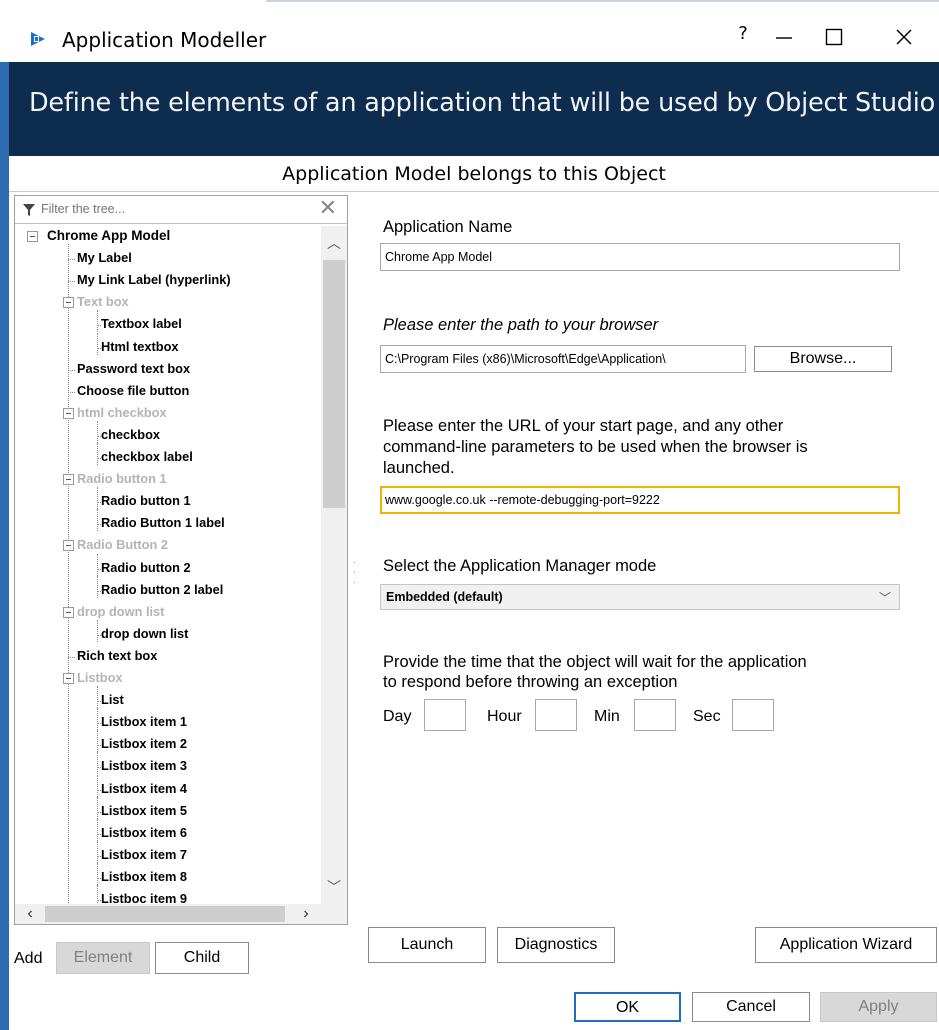 This screenshot has width=939, height=1030. What do you see at coordinates (154, 283) in the screenshot?
I see `tree-node: My Link Label (hyperlink)` at bounding box center [154, 283].